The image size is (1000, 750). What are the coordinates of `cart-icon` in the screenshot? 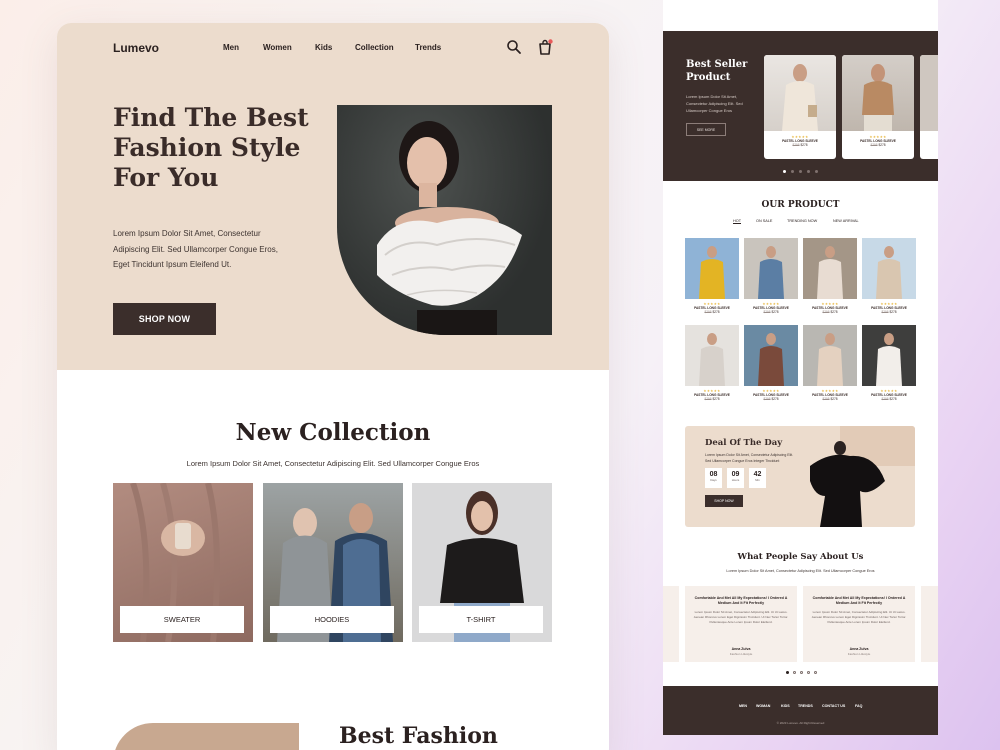 It's located at (545, 47).